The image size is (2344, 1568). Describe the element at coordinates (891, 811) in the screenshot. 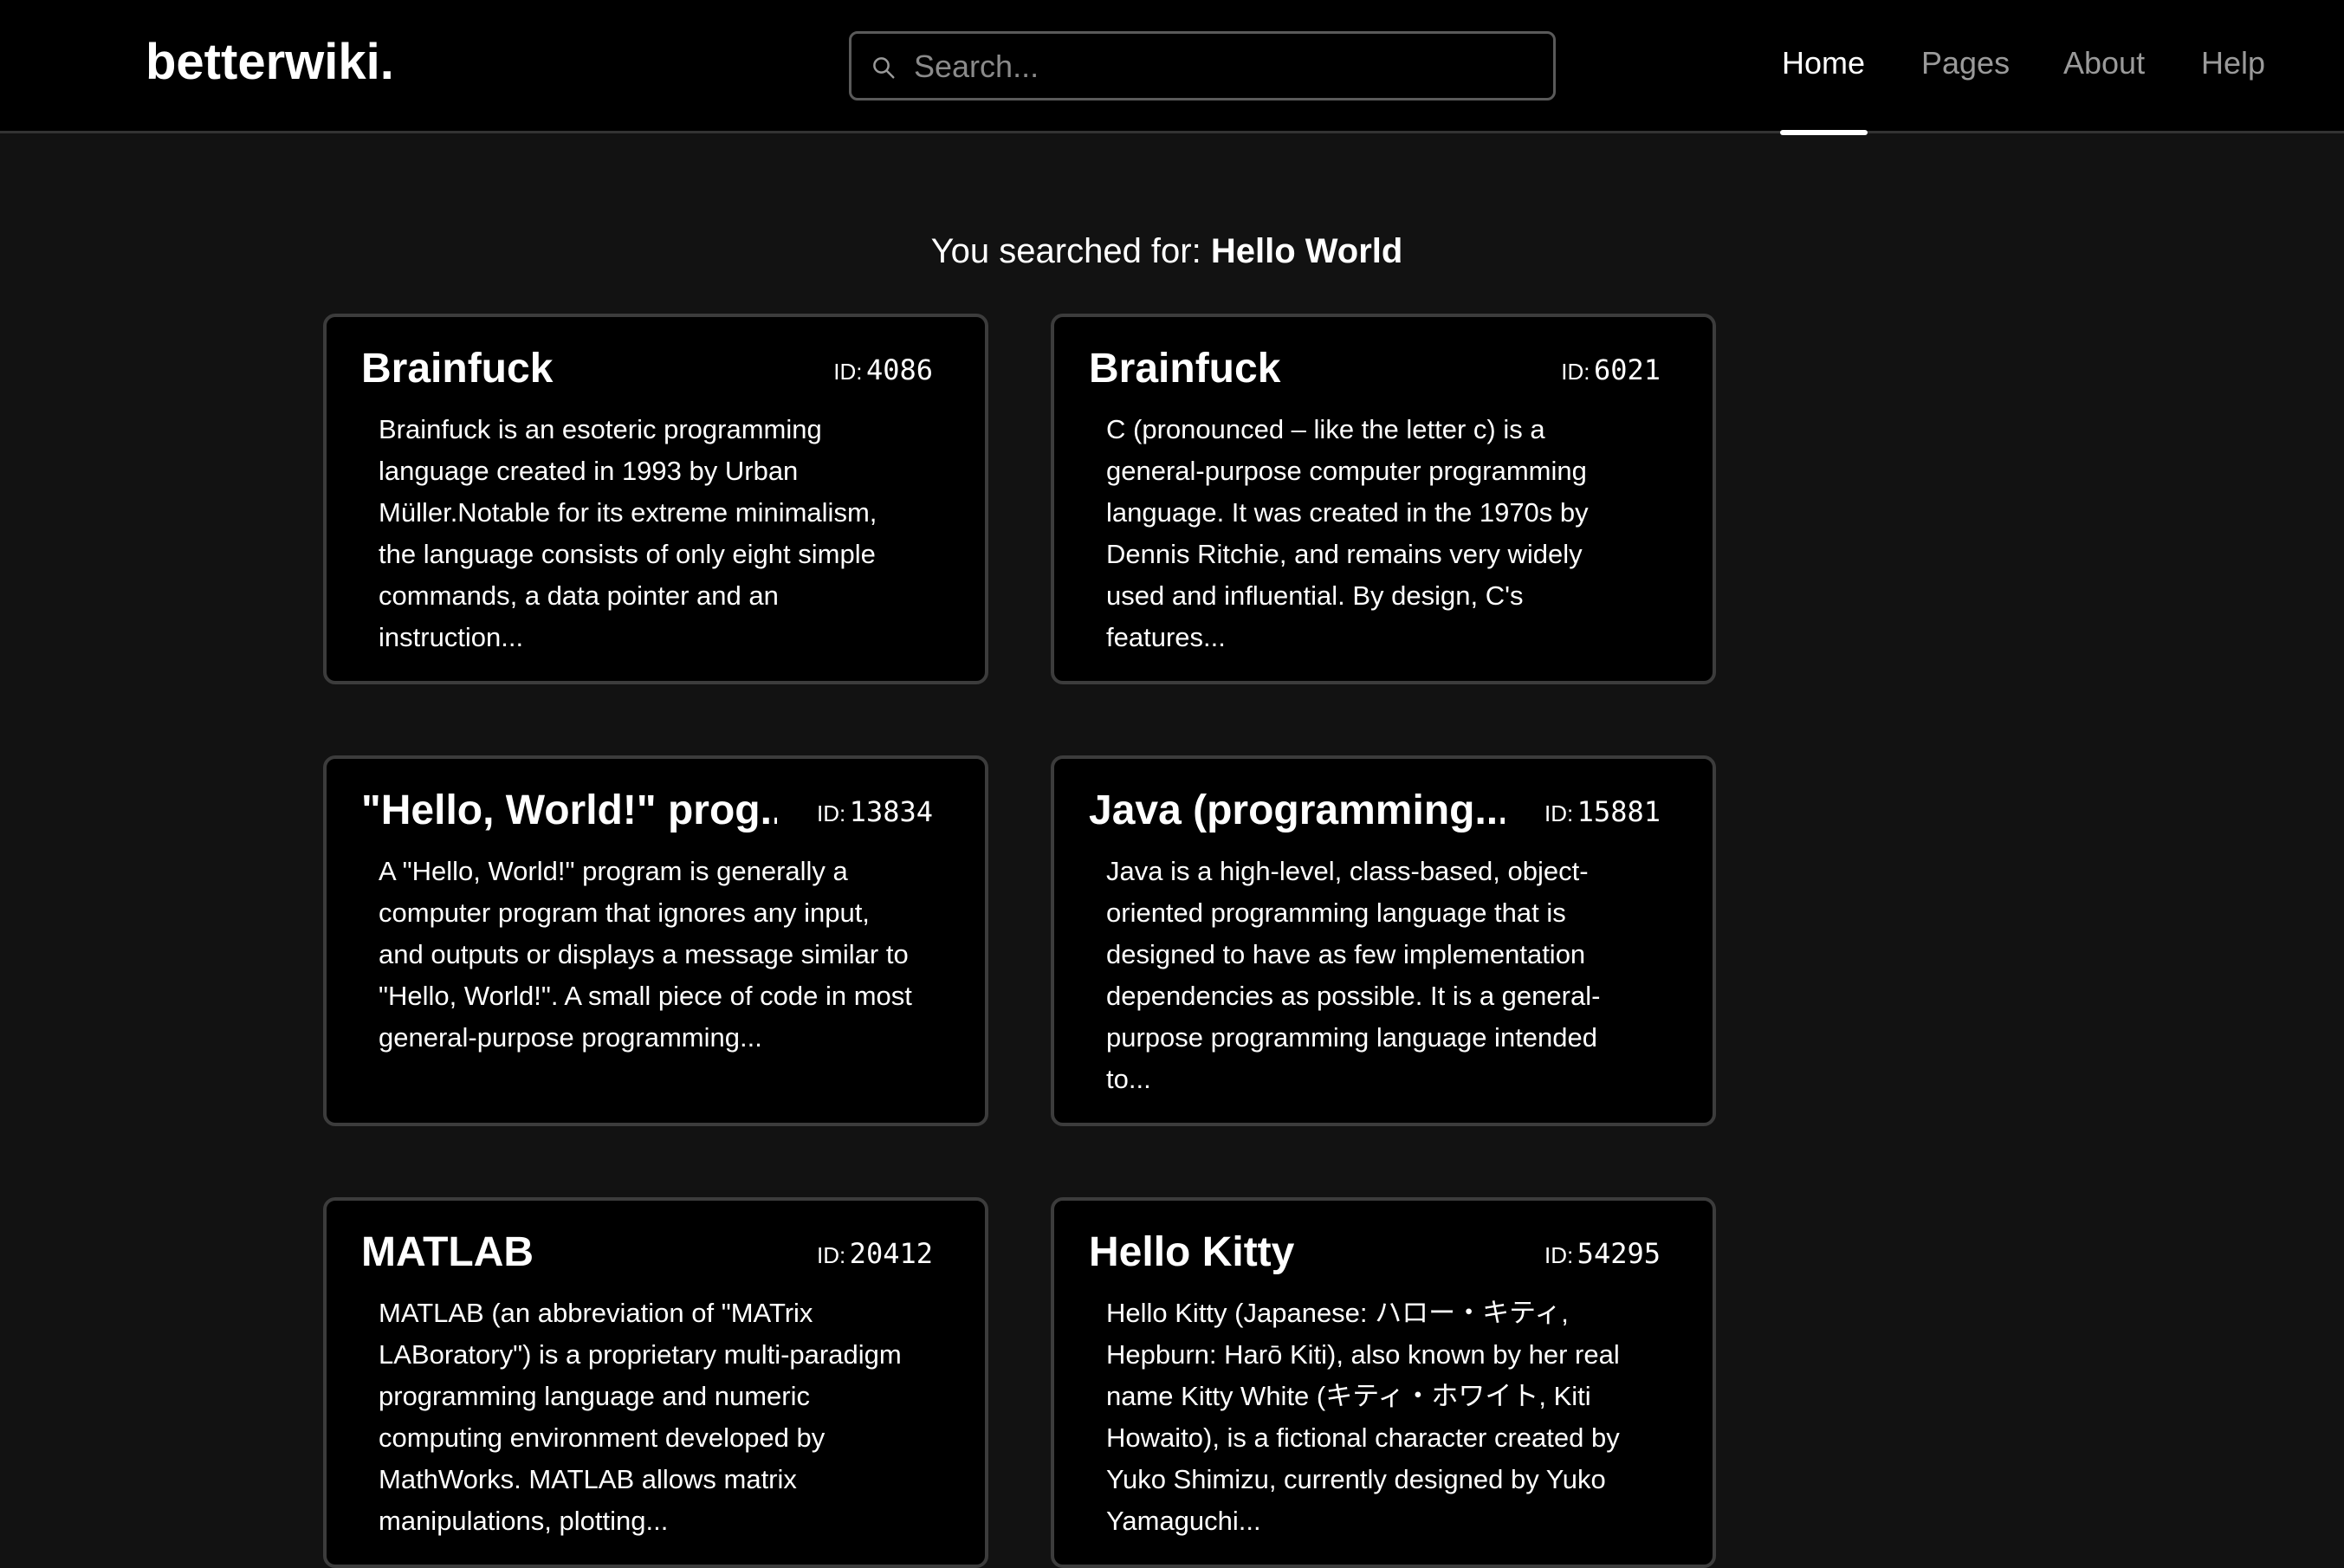

I see `result-id-value: 13834` at that location.